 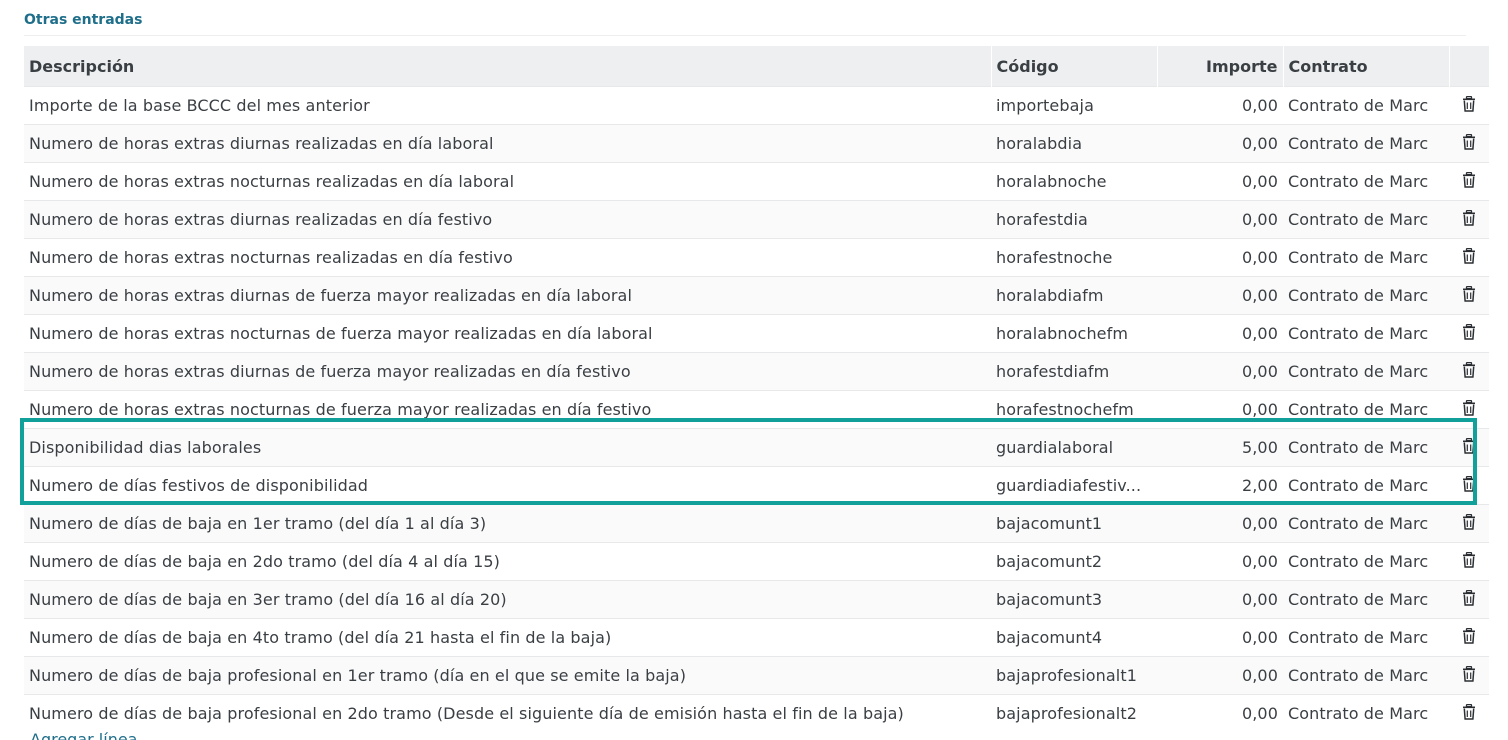 What do you see at coordinates (1220, 485) in the screenshot?
I see `cell-amount: 2,00` at bounding box center [1220, 485].